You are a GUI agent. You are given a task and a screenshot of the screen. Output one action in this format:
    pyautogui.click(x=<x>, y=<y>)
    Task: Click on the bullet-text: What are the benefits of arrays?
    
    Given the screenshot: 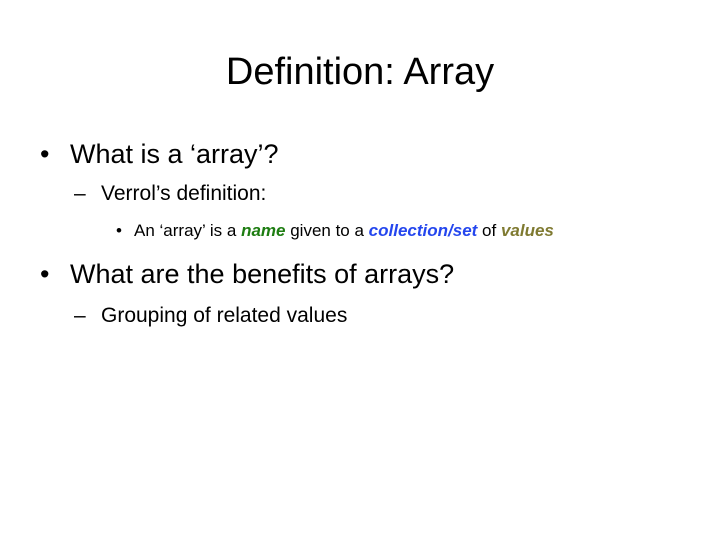 What is the action you would take?
    pyautogui.click(x=262, y=274)
    